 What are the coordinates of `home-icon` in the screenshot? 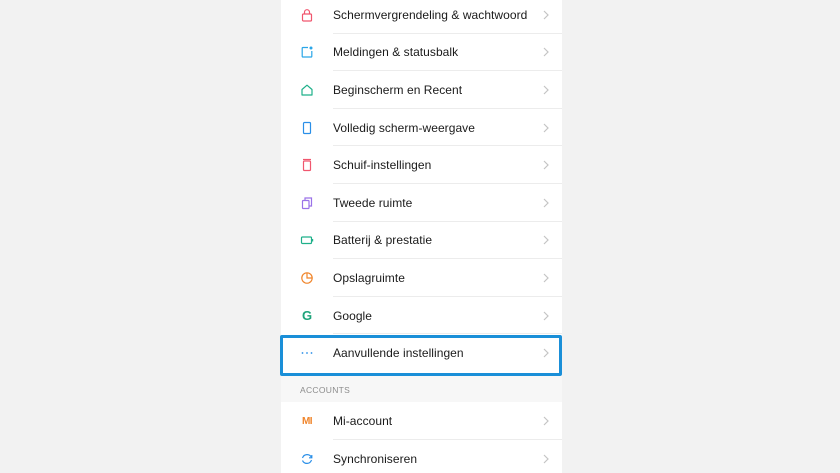 It's located at (307, 90).